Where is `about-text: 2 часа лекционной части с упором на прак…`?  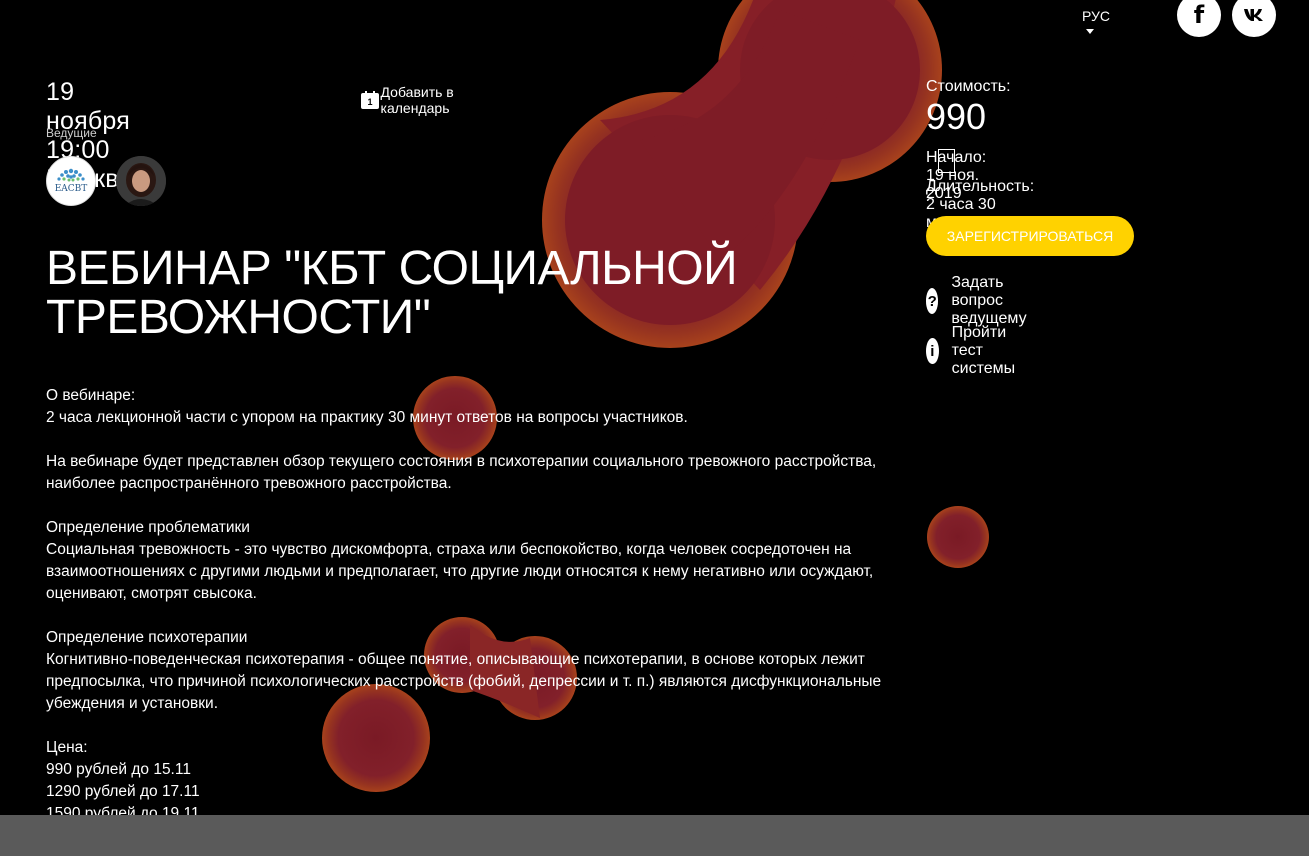
about-text: 2 часа лекционной части с упором на прак… is located at coordinates (367, 417).